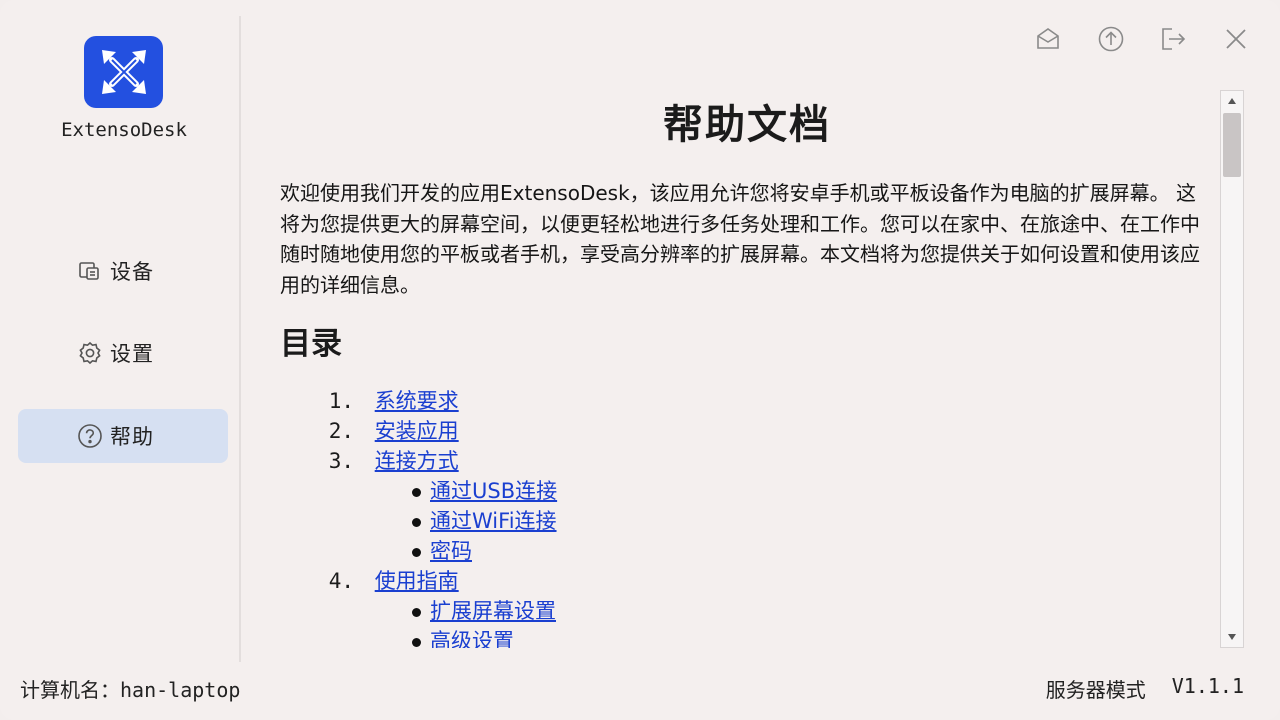 Image resolution: width=1280 pixels, height=720 pixels. Describe the element at coordinates (747, 401) in the screenshot. I see `toc-item: 1. 系统要求` at that location.